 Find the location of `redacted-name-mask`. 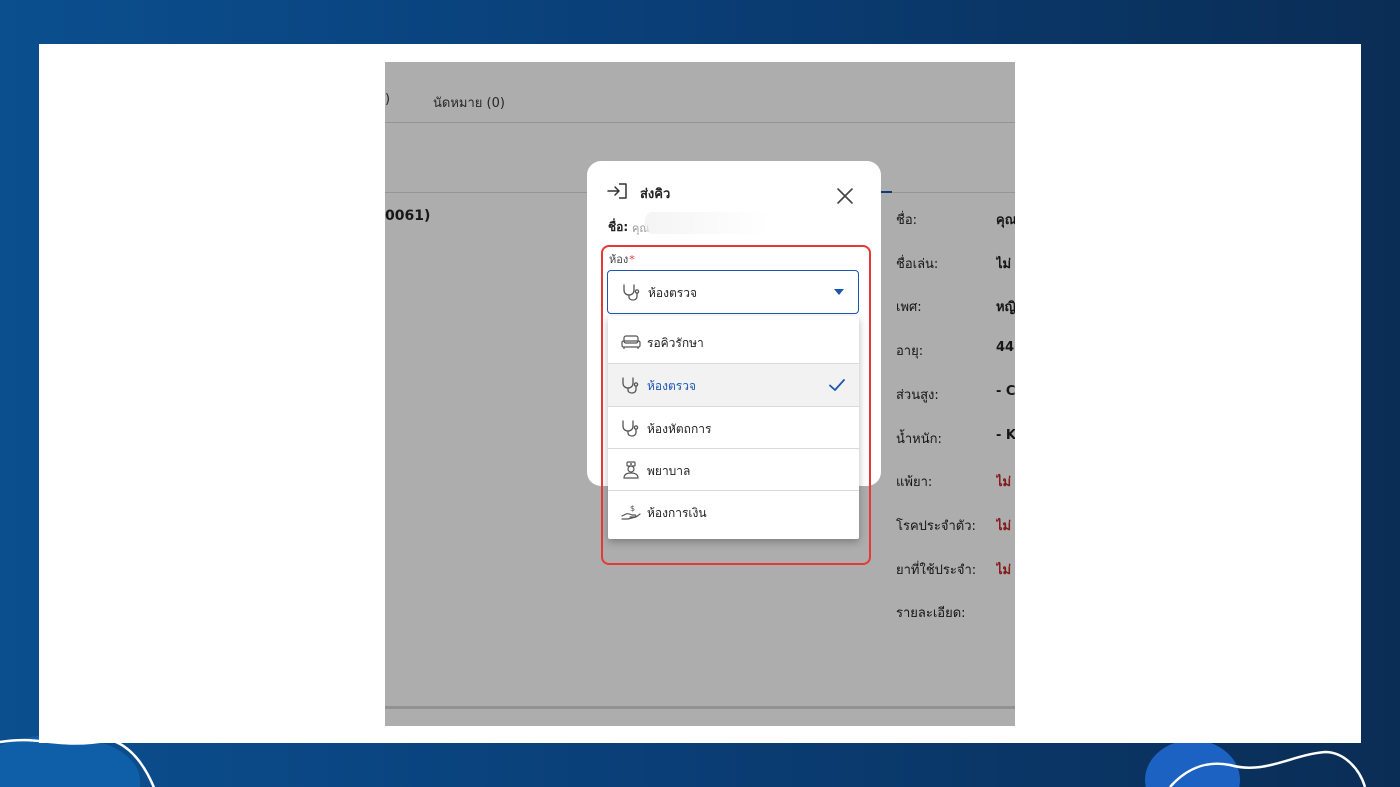

redacted-name-mask is located at coordinates (707, 223).